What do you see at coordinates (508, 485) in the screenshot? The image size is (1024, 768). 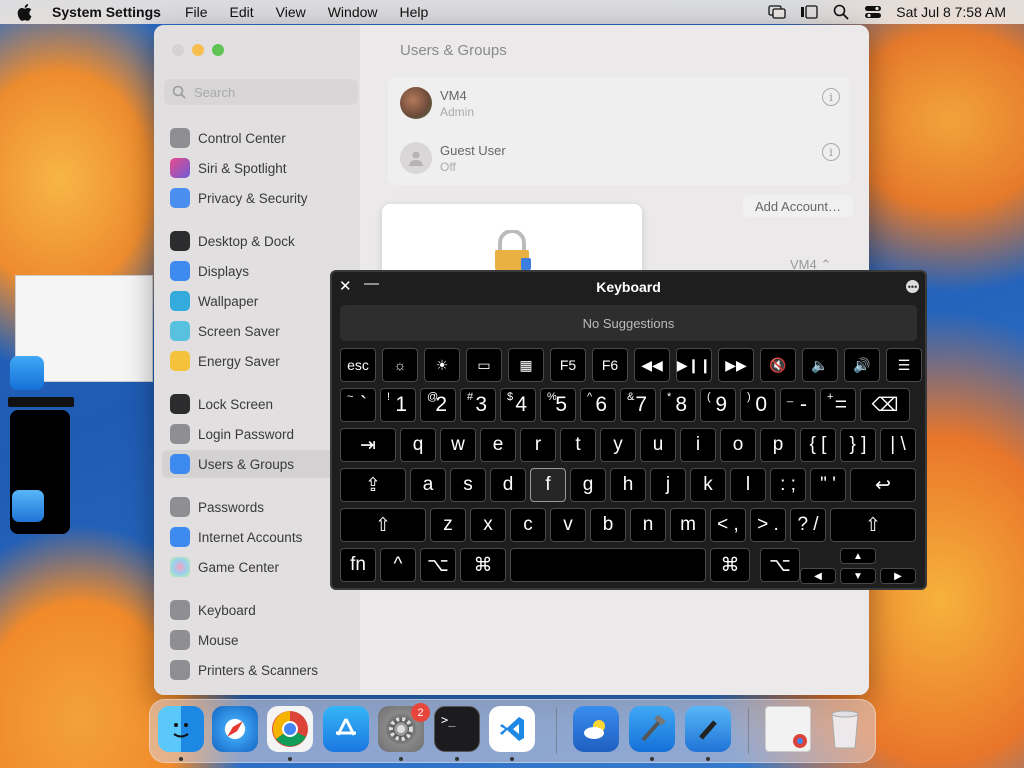 I see `key-3: d` at bounding box center [508, 485].